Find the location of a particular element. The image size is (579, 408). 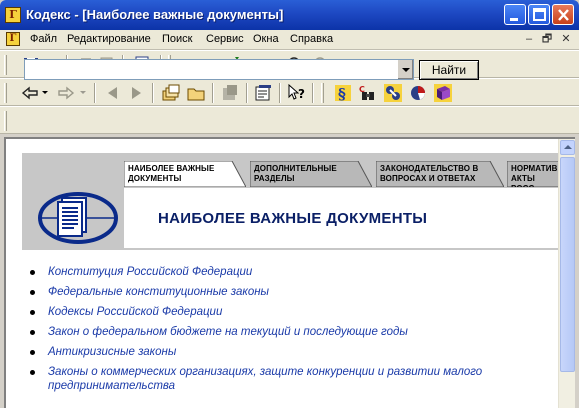

menu-search: Поиск is located at coordinates (177, 39).